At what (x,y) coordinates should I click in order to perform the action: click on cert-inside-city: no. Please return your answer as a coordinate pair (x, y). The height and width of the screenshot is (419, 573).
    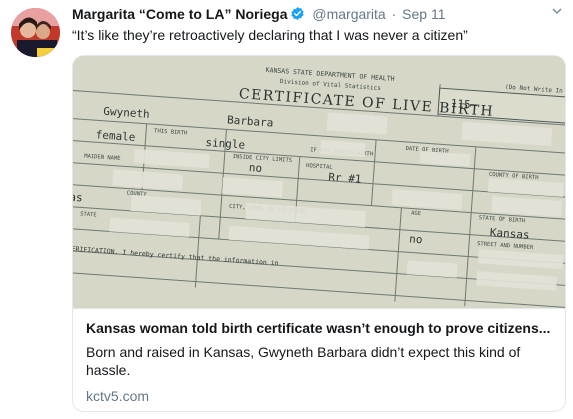
    Looking at the image, I should click on (255, 168).